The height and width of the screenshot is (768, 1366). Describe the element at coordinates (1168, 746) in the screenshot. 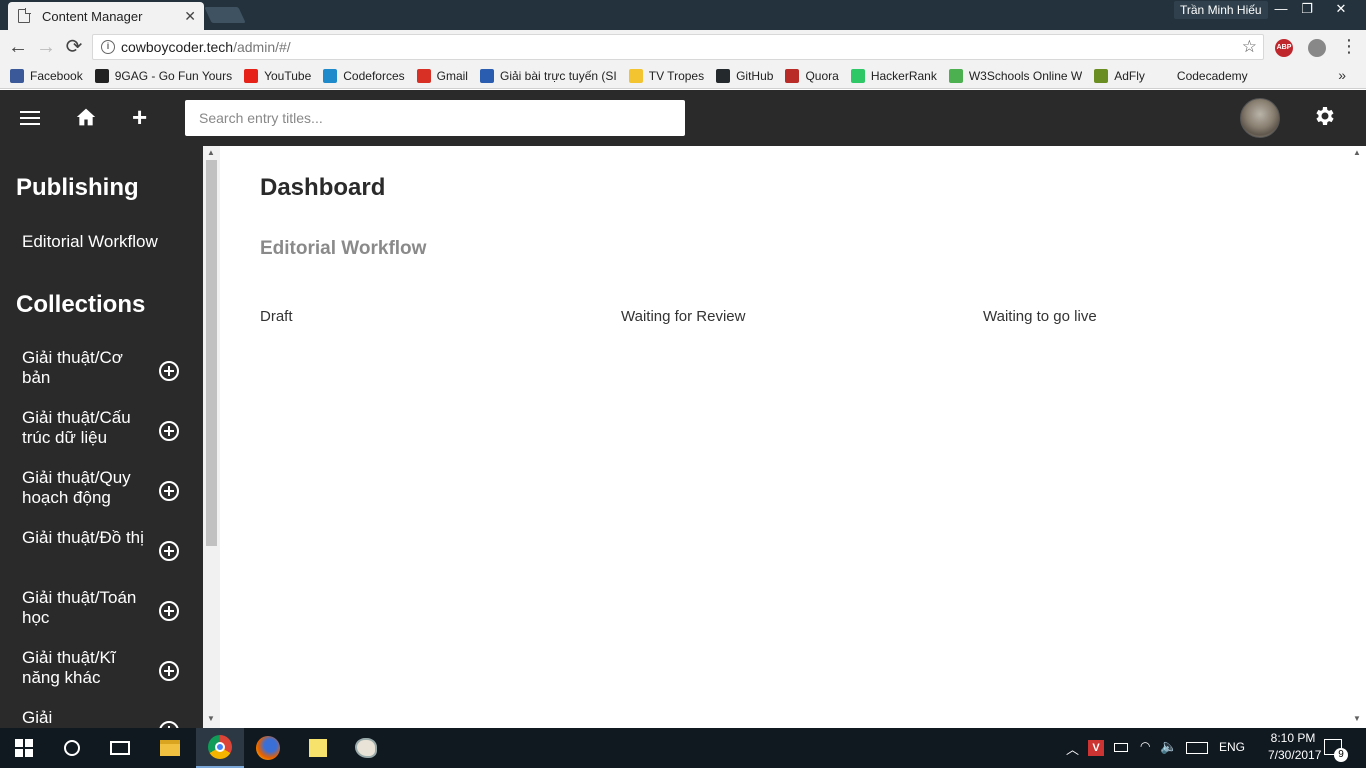

I see `volume-icon: 🔈` at that location.